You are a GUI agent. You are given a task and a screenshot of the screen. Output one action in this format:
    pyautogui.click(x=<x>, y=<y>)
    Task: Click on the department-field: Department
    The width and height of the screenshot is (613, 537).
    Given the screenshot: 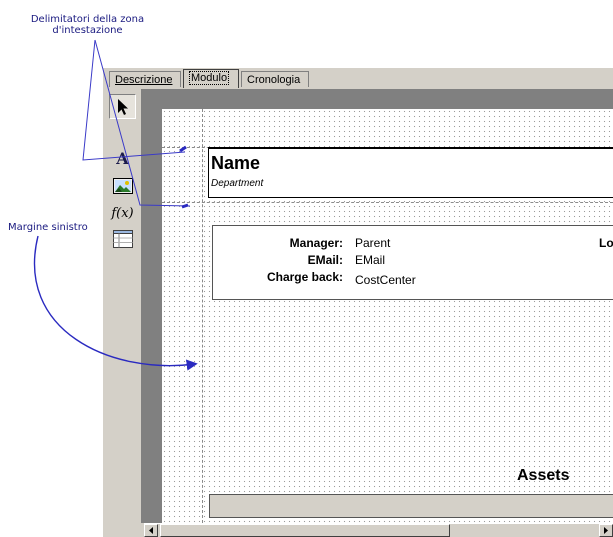 What is the action you would take?
    pyautogui.click(x=237, y=183)
    